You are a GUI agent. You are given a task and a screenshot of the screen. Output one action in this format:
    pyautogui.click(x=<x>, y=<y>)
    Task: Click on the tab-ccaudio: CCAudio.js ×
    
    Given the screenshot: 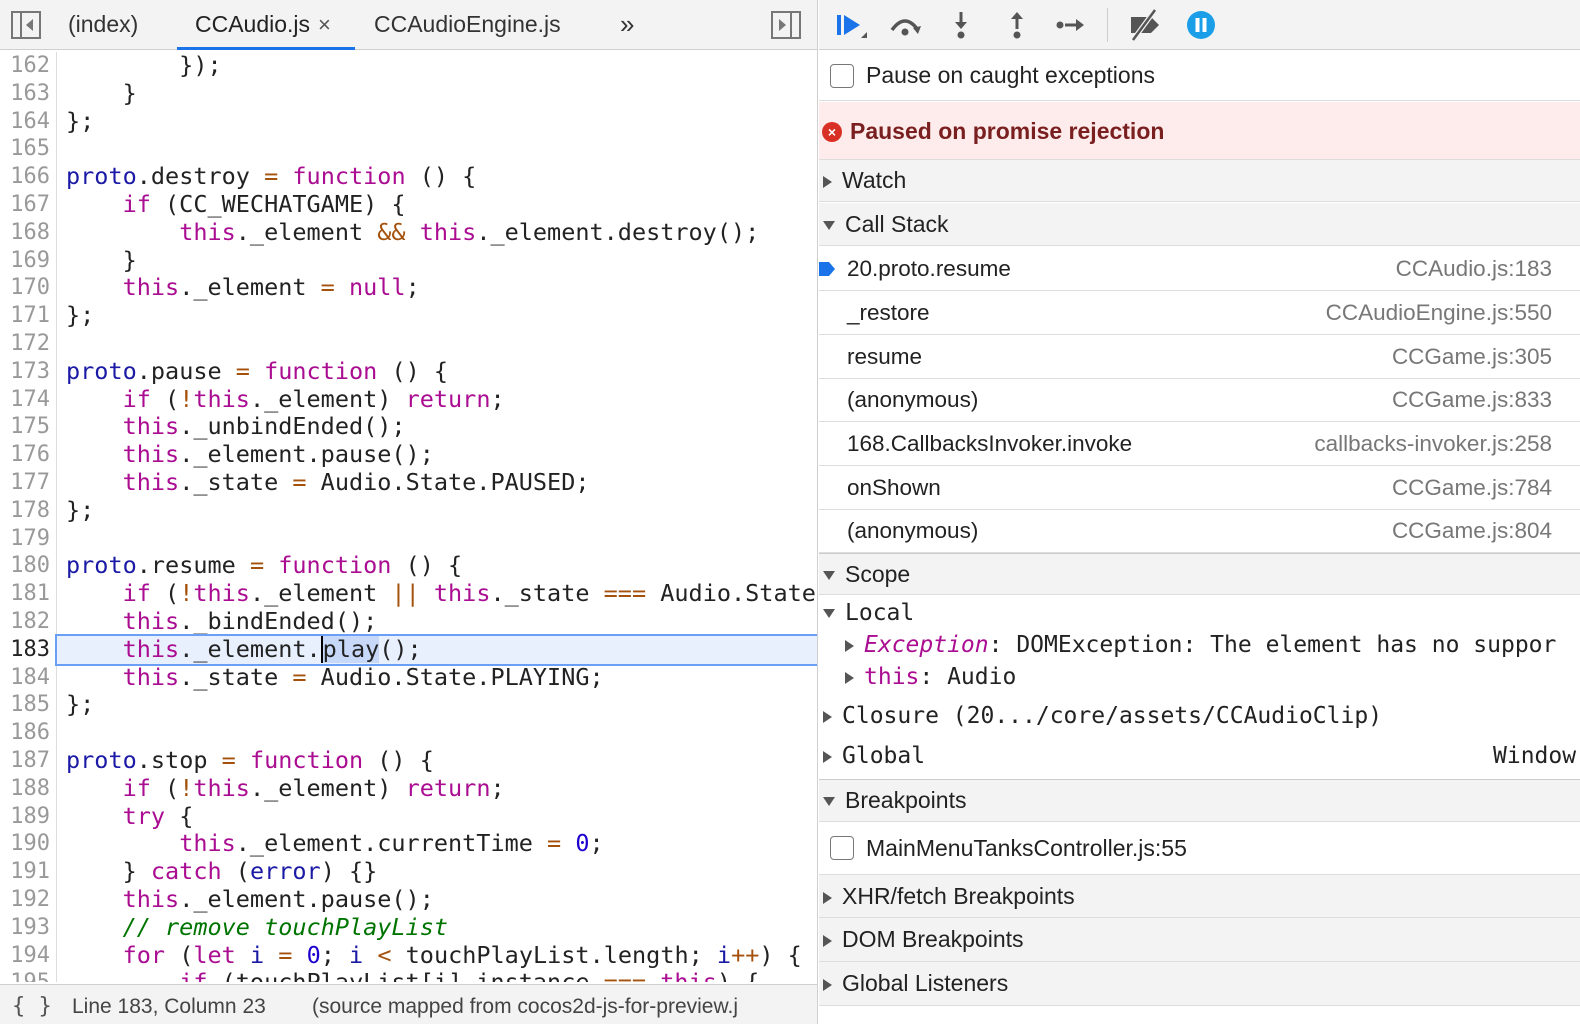 What is the action you would take?
    pyautogui.click(x=266, y=25)
    